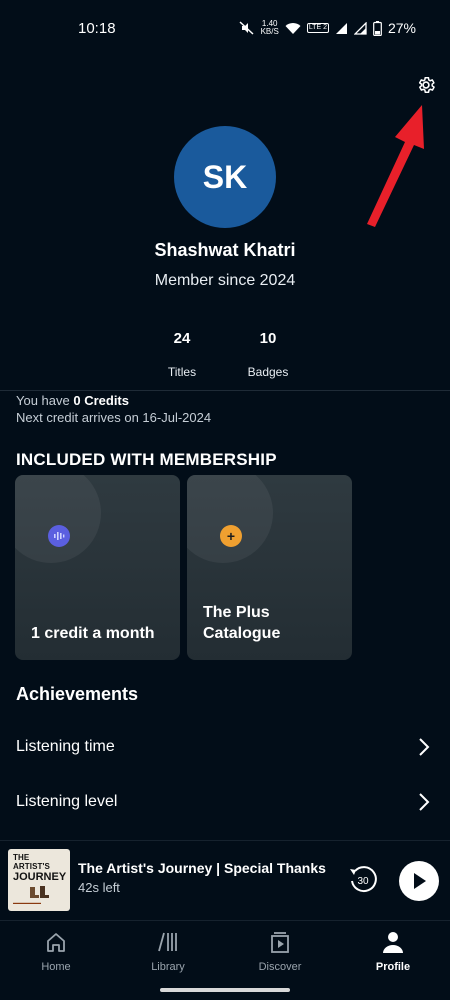 This screenshot has height=1000, width=450. What do you see at coordinates (97, 28) in the screenshot?
I see `status-time: 10:18` at bounding box center [97, 28].